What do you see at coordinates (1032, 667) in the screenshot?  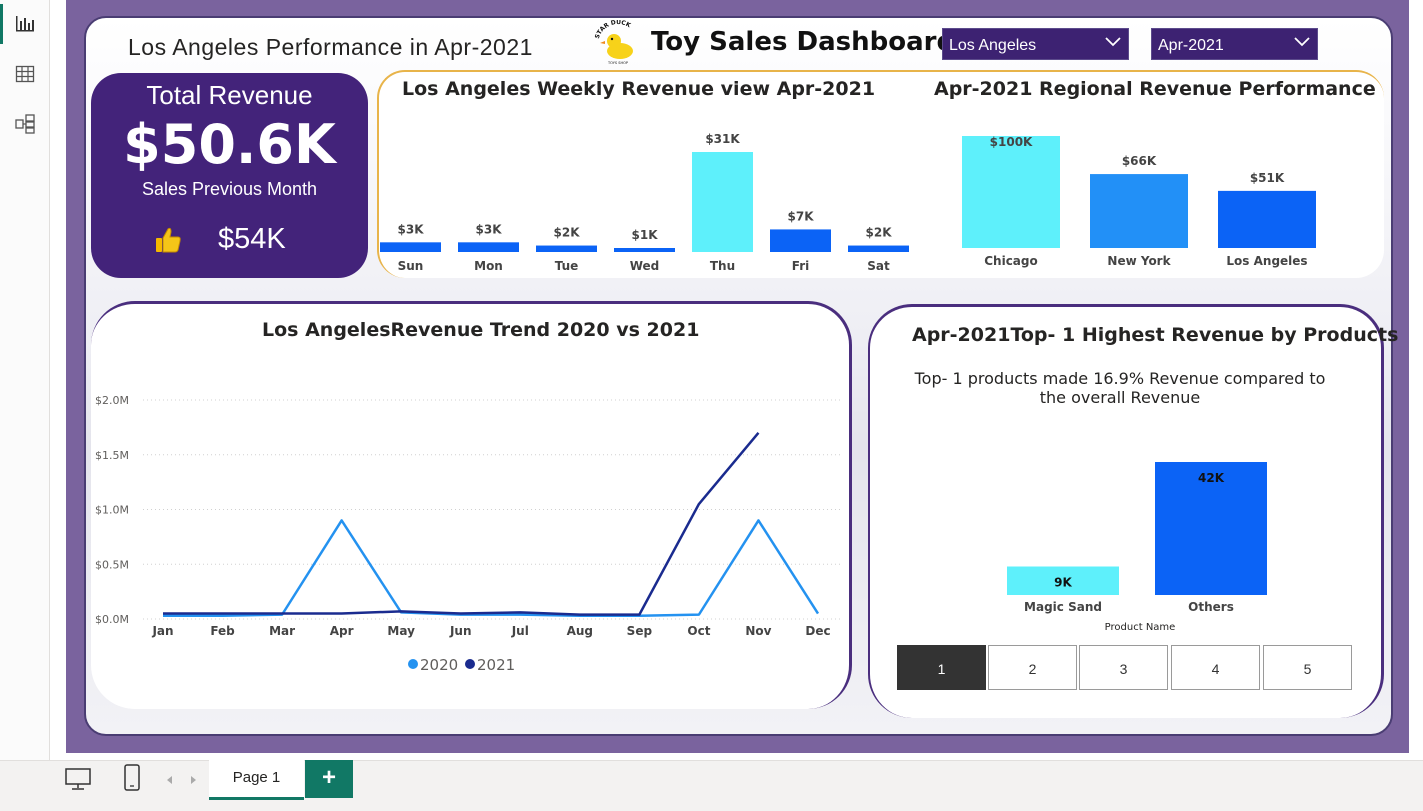 I see `pager-button-2: 2` at bounding box center [1032, 667].